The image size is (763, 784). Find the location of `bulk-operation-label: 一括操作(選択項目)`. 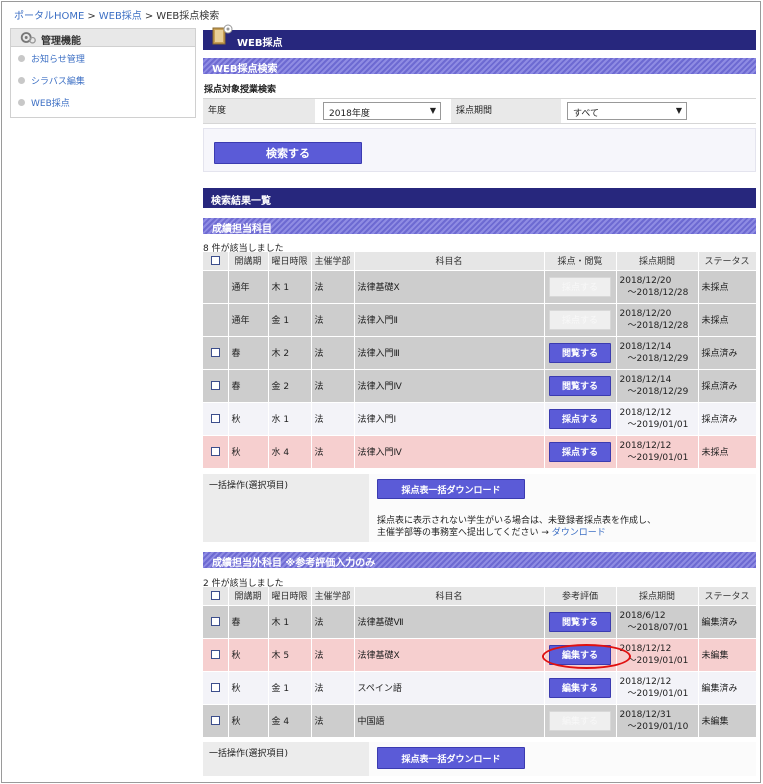

bulk-operation-label: 一括操作(選択項目) is located at coordinates (249, 754).